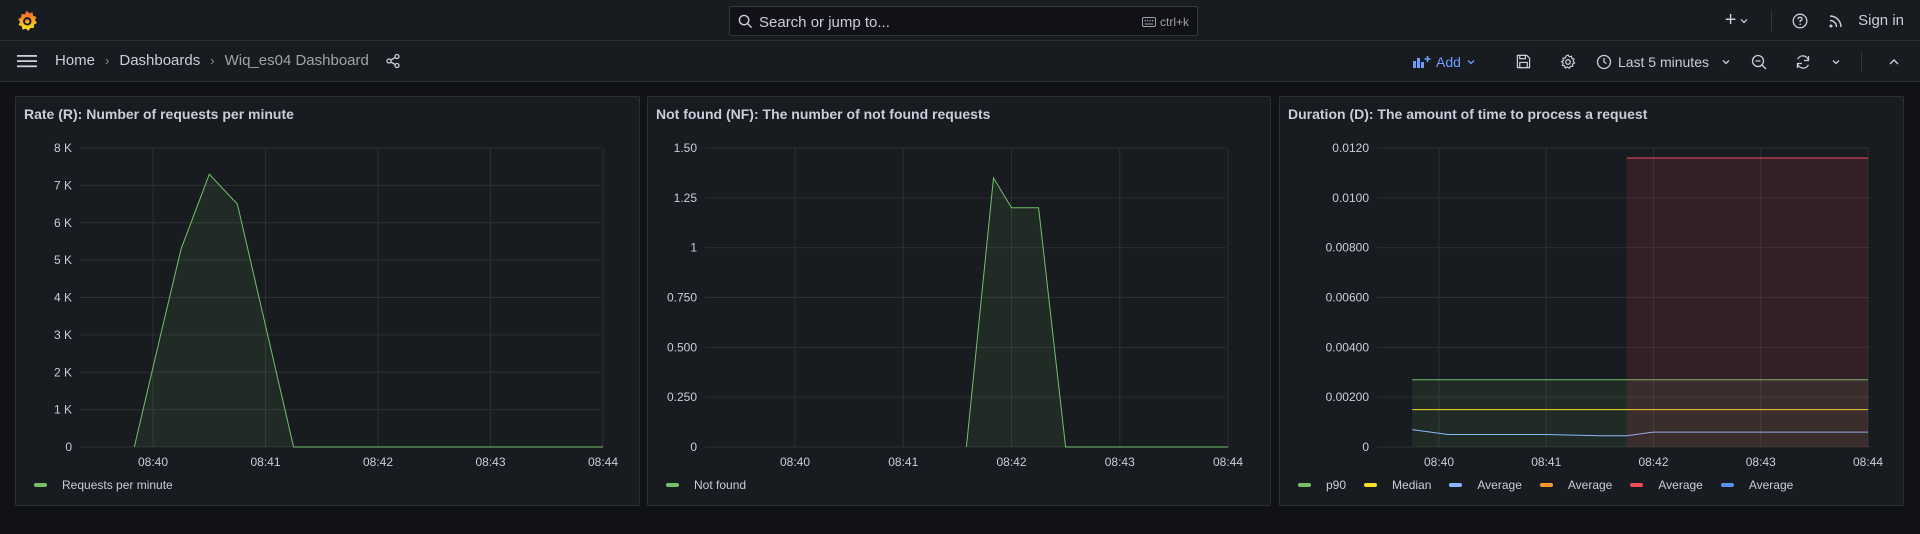 This screenshot has height=534, width=1920. Describe the element at coordinates (63, 223) in the screenshot. I see `y-tick-label: 6 K` at that location.